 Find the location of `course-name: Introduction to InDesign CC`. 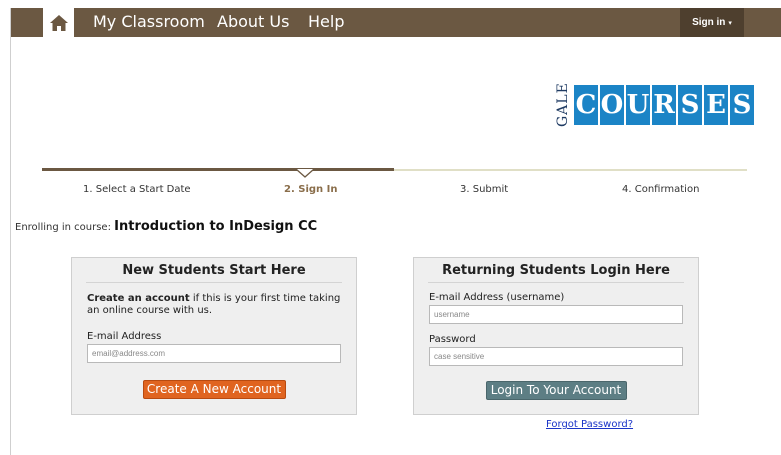

course-name: Introduction to InDesign CC is located at coordinates (216, 226).